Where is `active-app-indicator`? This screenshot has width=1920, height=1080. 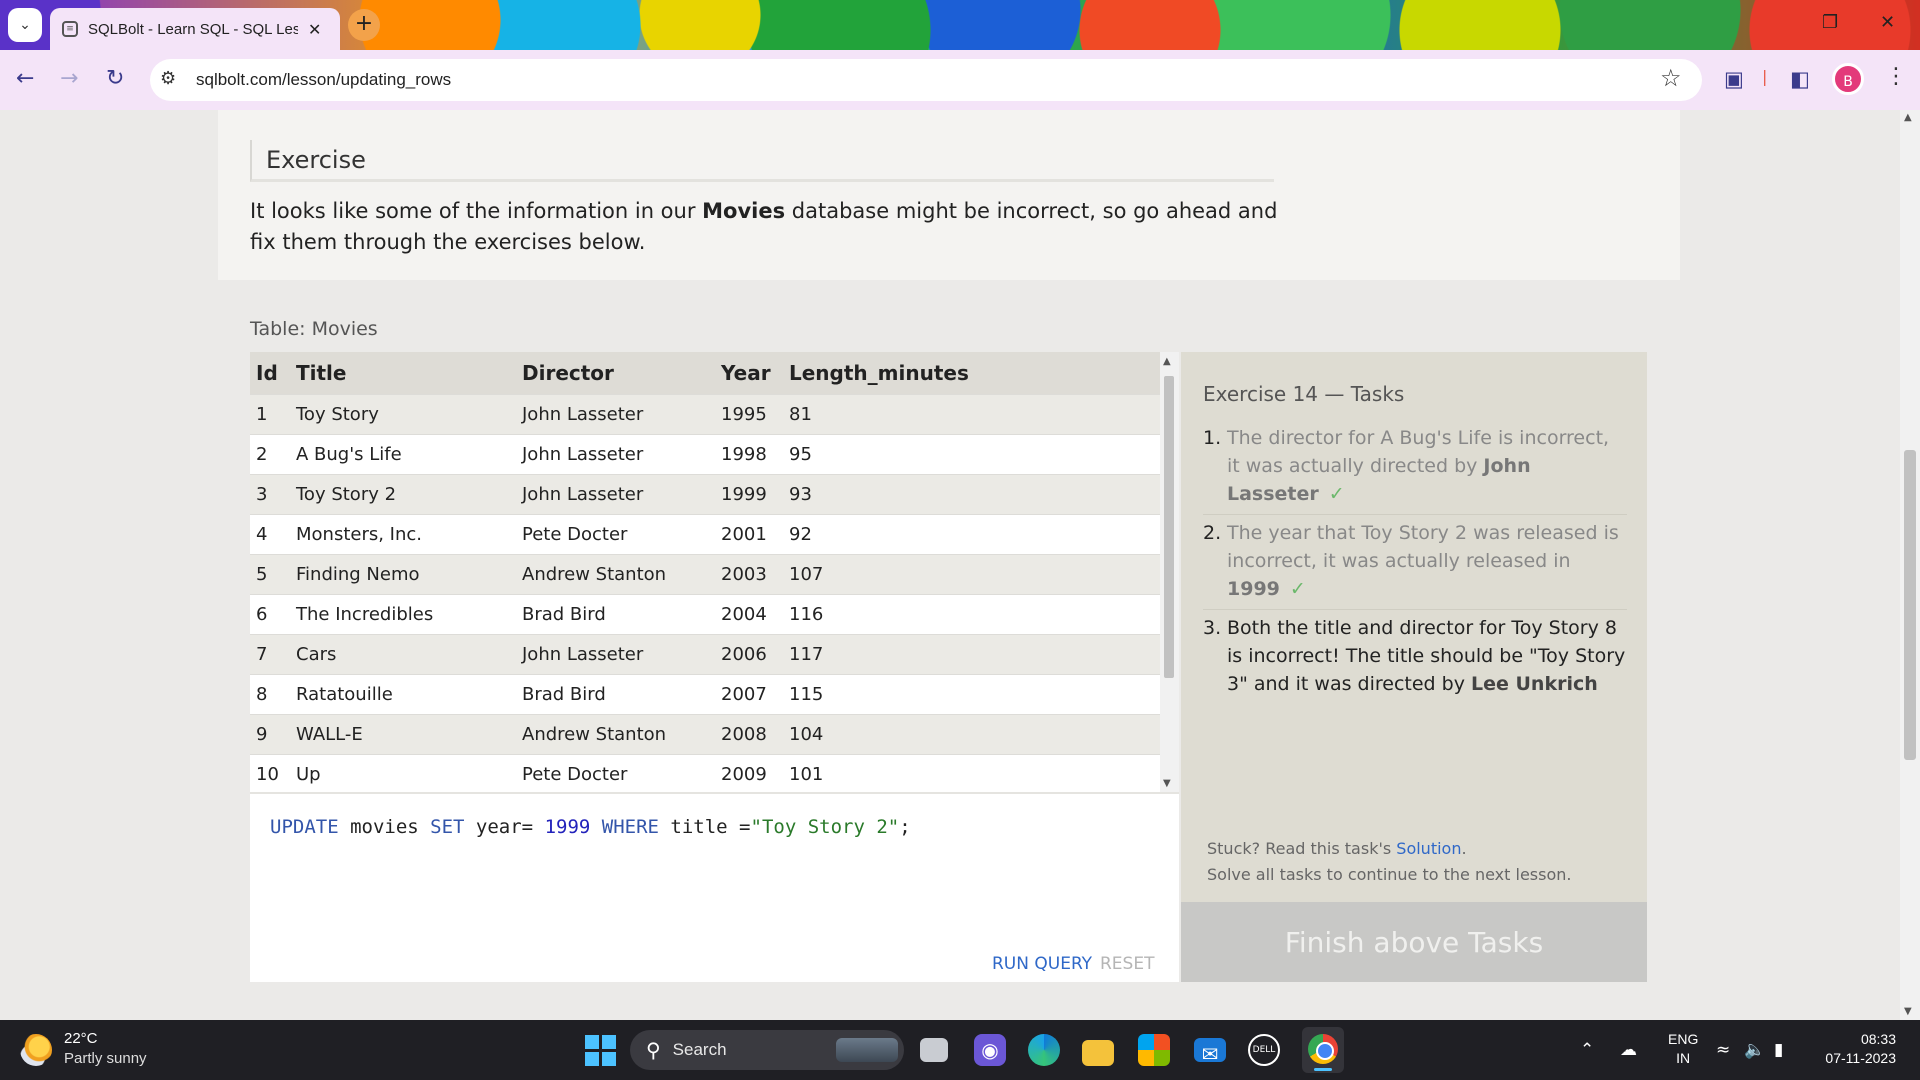 active-app-indicator is located at coordinates (1323, 1069).